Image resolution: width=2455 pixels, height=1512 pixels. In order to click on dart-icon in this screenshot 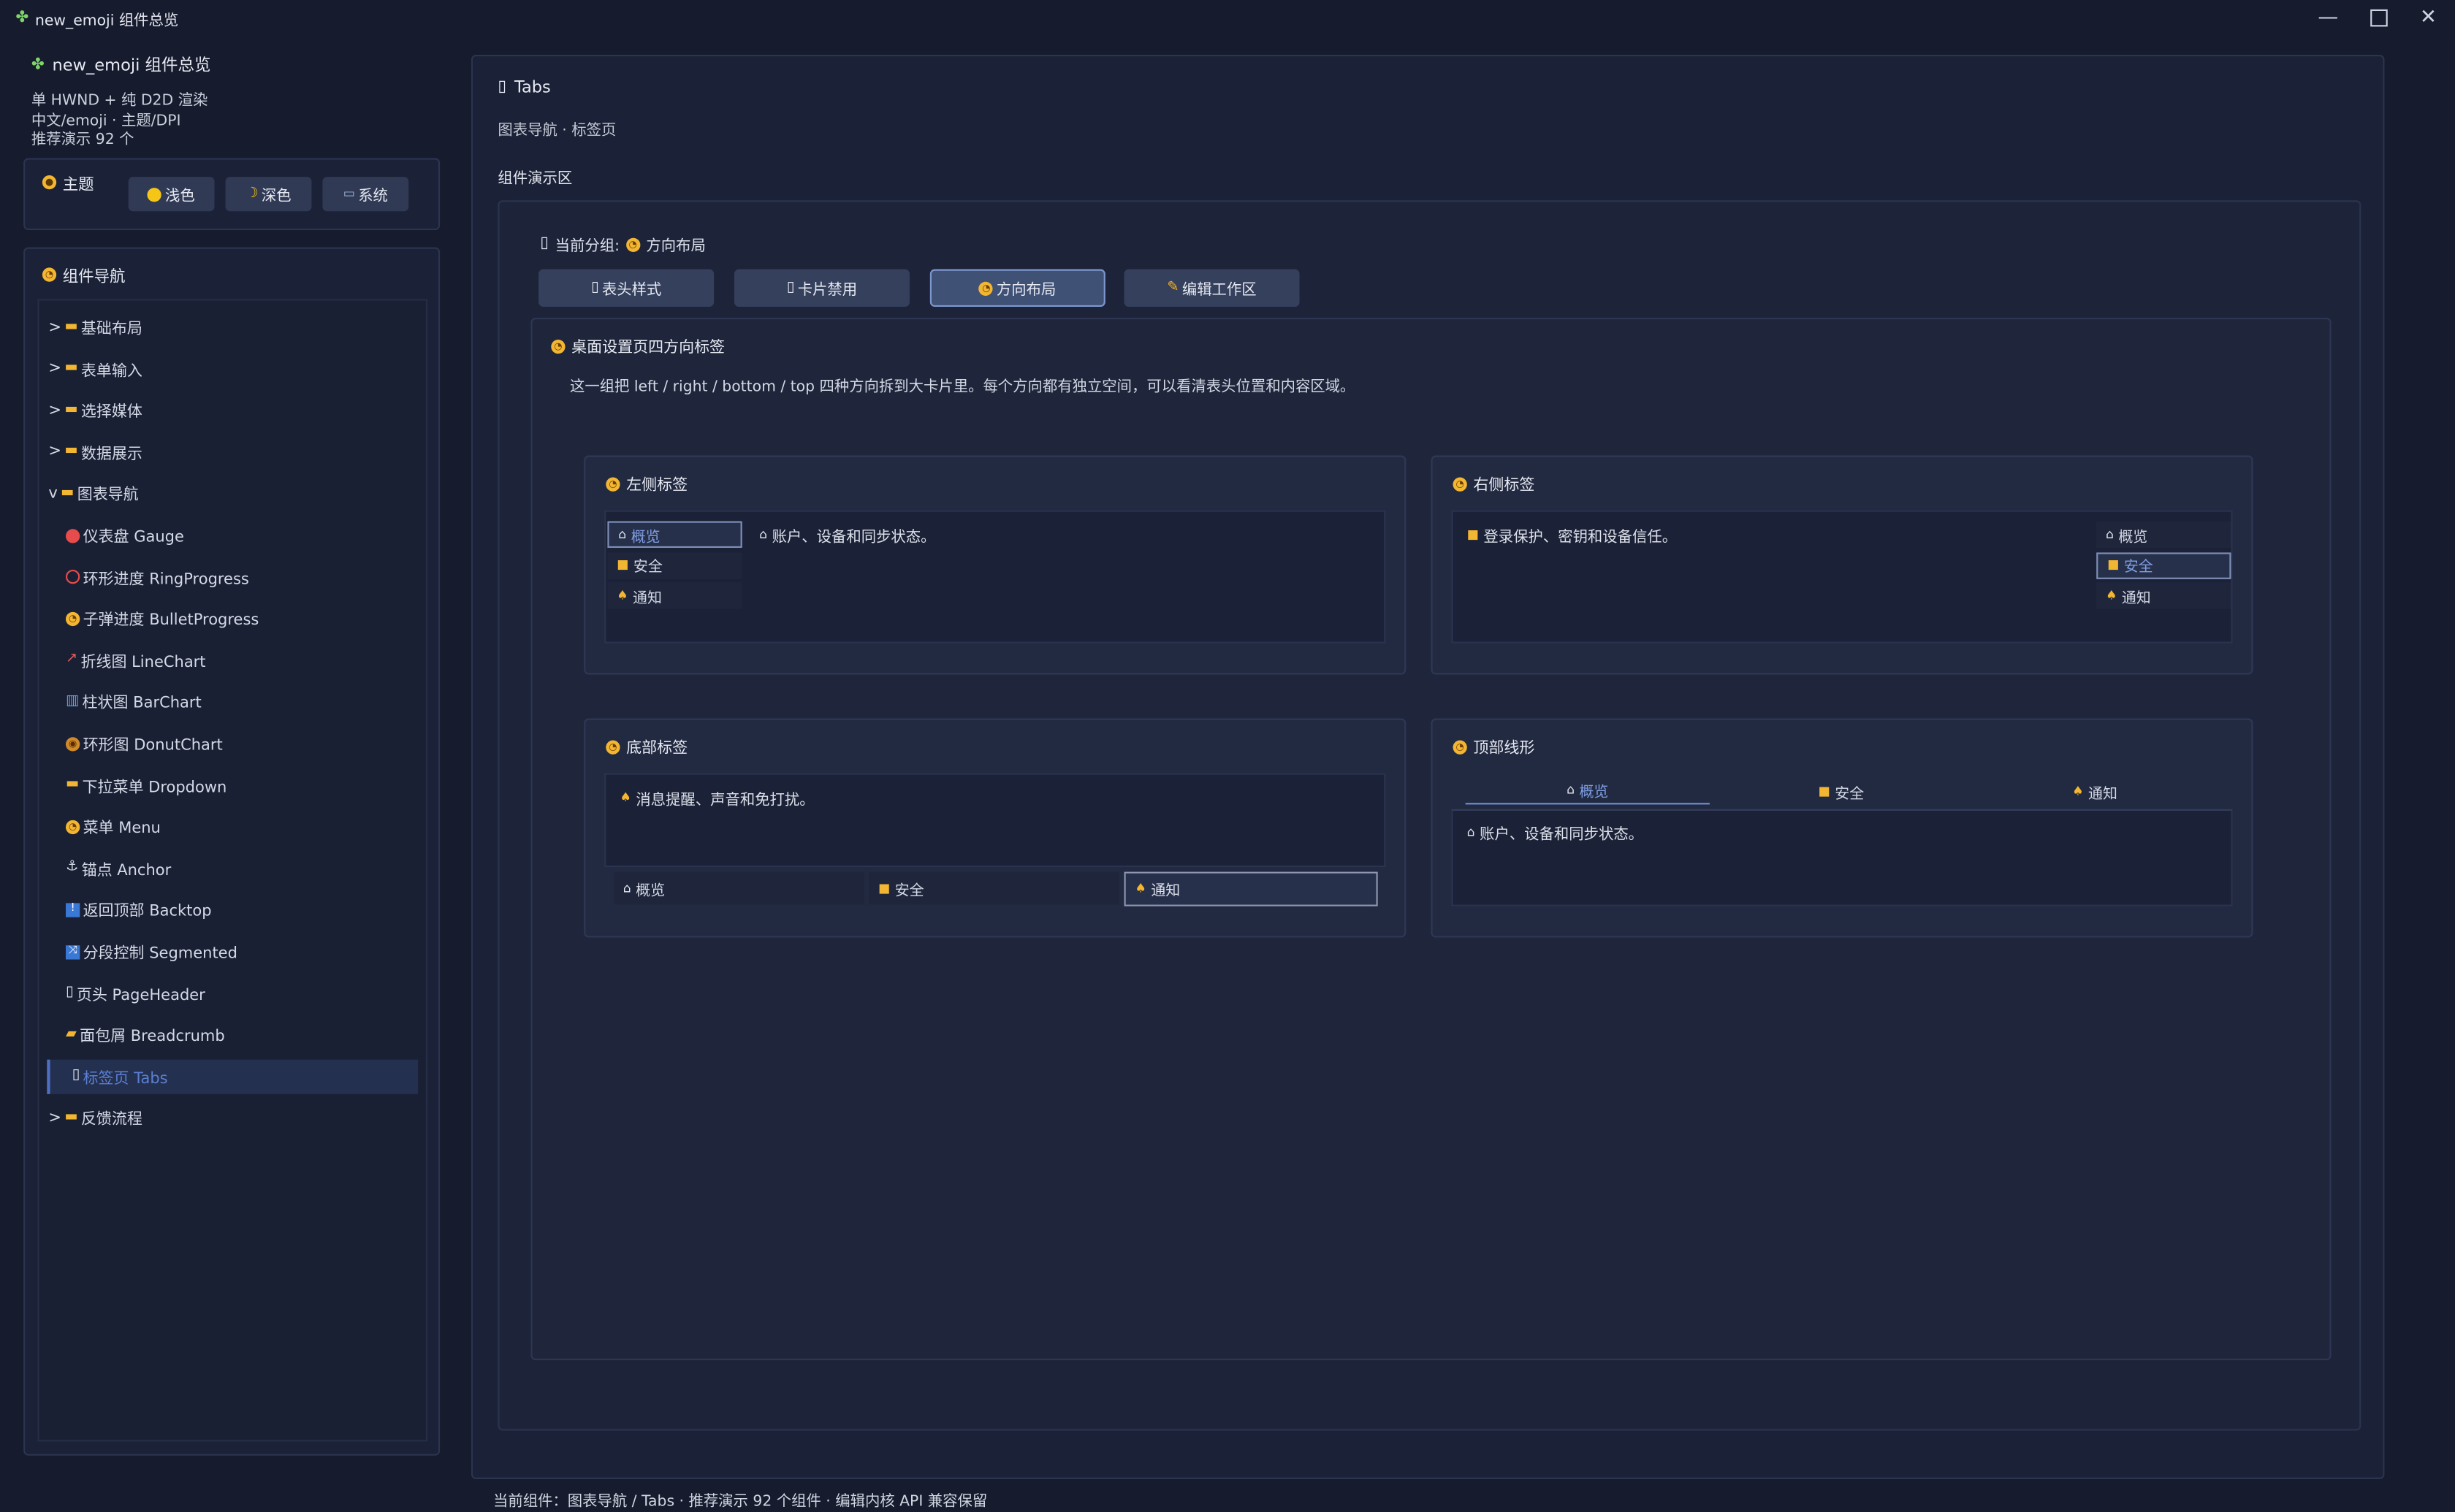, I will do `click(72, 535)`.